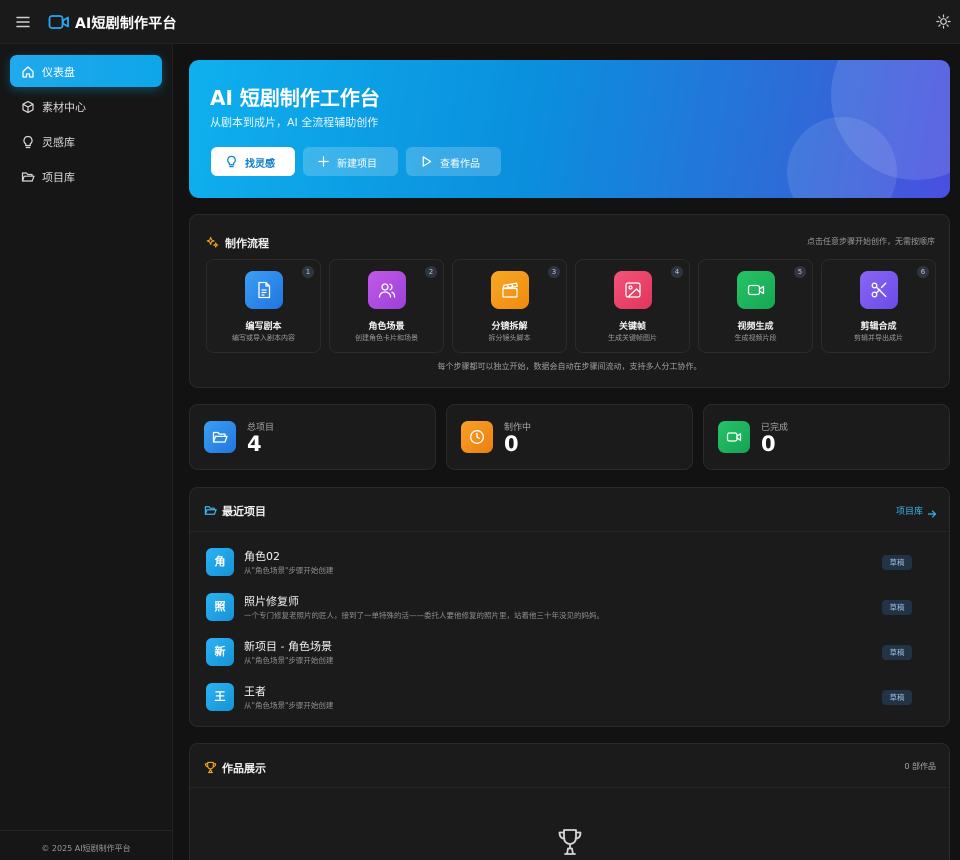  Describe the element at coordinates (909, 510) in the screenshot. I see `project-library-link: 项目库` at that location.